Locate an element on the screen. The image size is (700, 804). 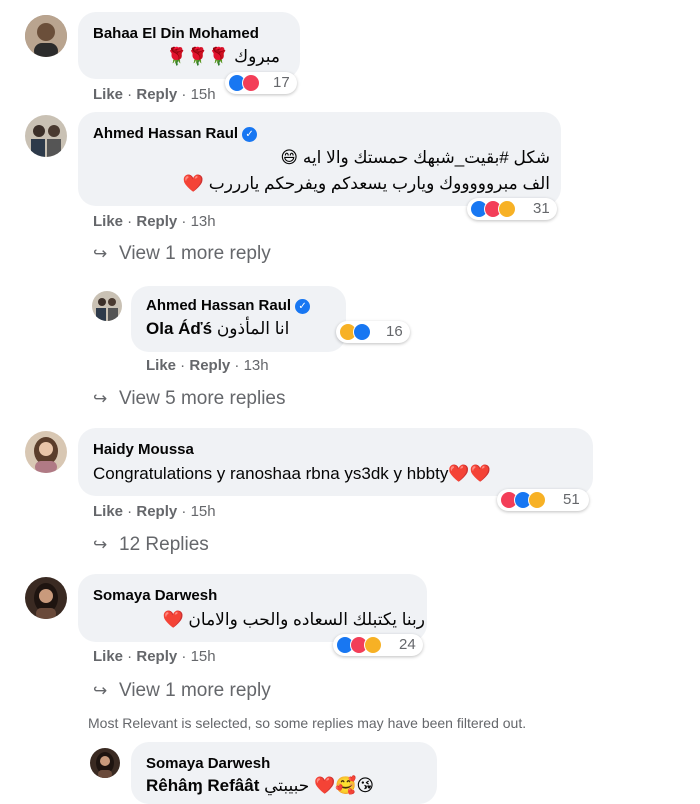
comment-text: ربنا يكتبلك السعاده والحب والامان ❤️ is located at coordinates (293, 619).